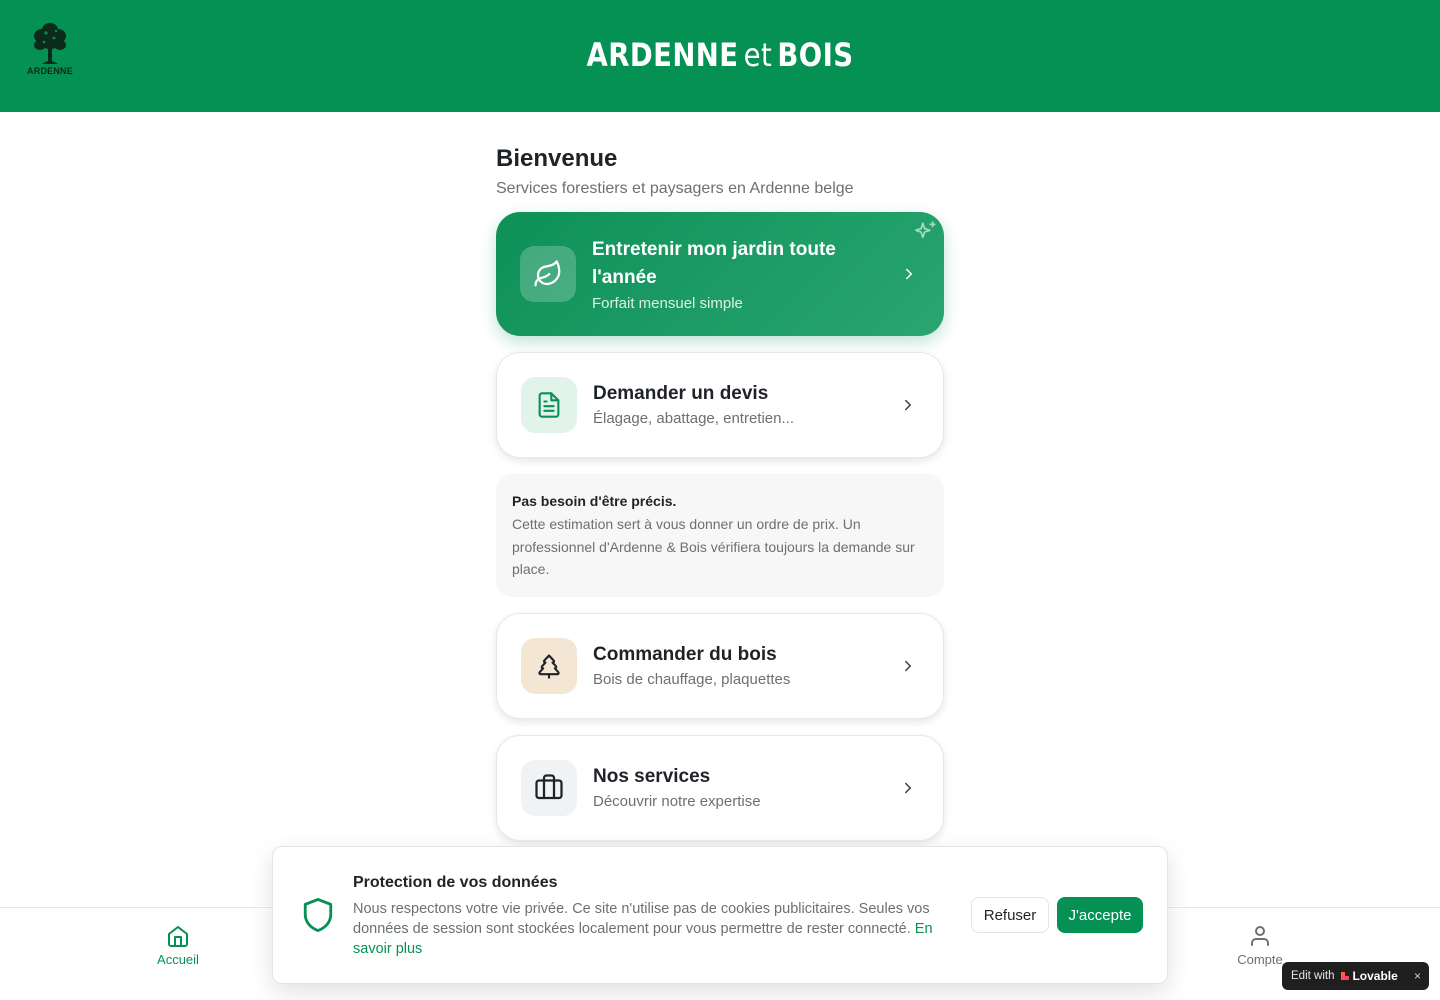 Image resolution: width=1440 pixels, height=1000 pixels. Describe the element at coordinates (594, 501) in the screenshot. I see `note-title: Pas besoin d'être précis.` at that location.